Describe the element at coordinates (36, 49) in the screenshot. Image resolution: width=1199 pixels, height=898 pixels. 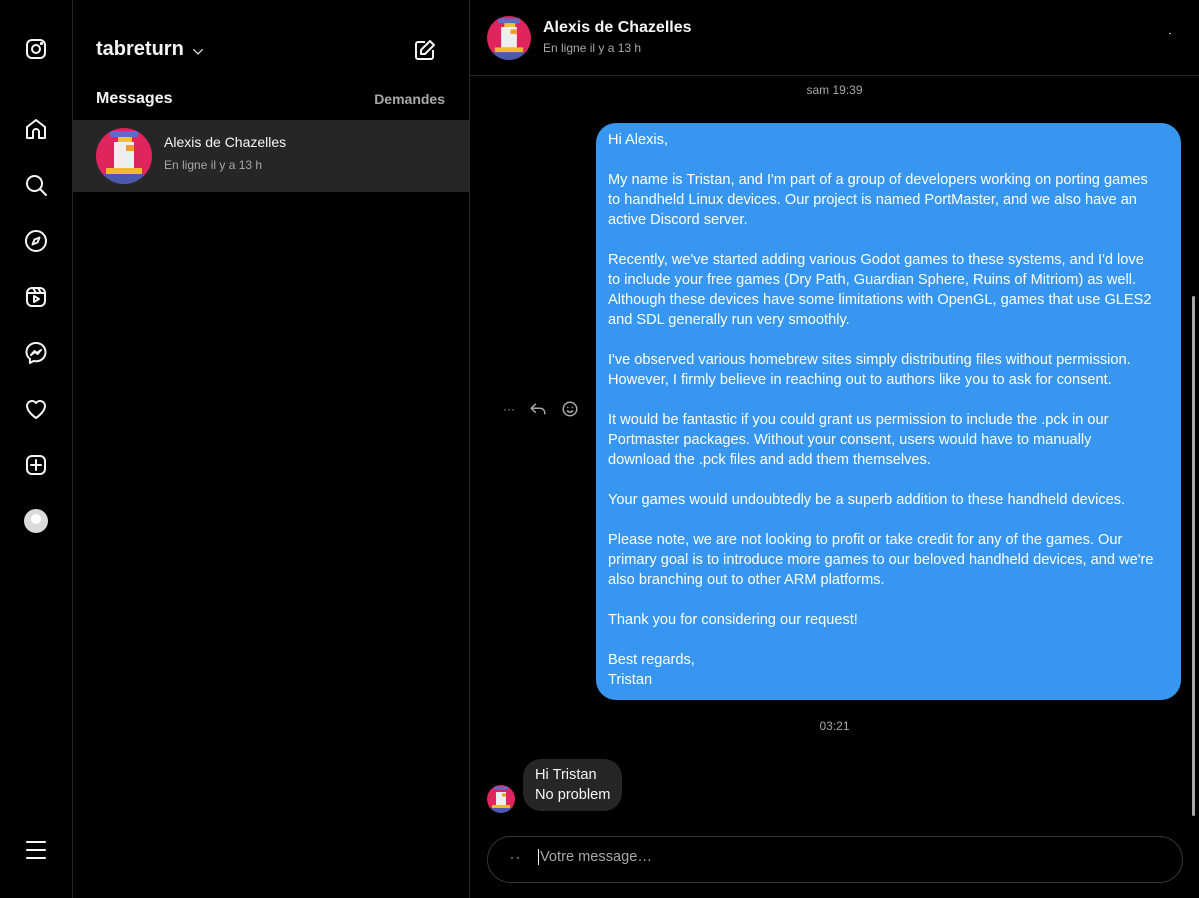
I see `instagram-logo-icon` at that location.